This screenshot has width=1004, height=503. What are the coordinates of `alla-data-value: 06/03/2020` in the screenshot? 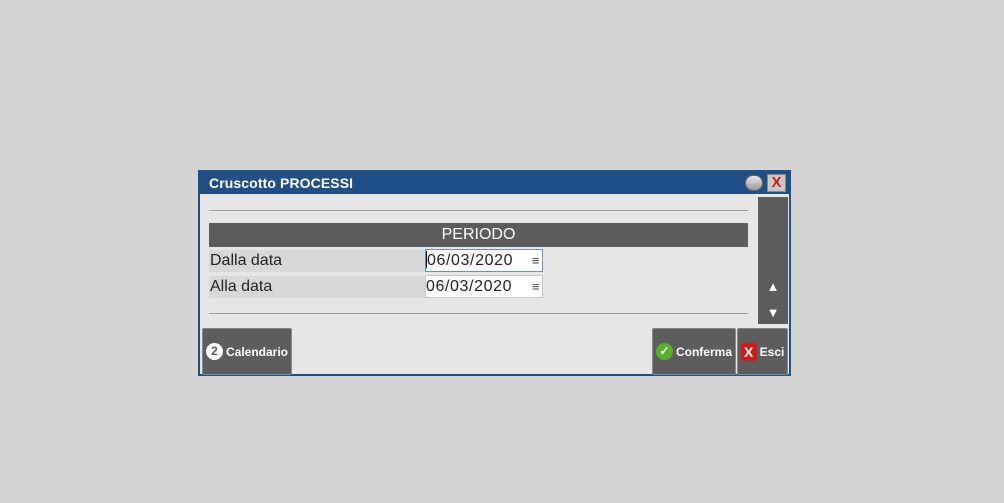 It's located at (469, 286).